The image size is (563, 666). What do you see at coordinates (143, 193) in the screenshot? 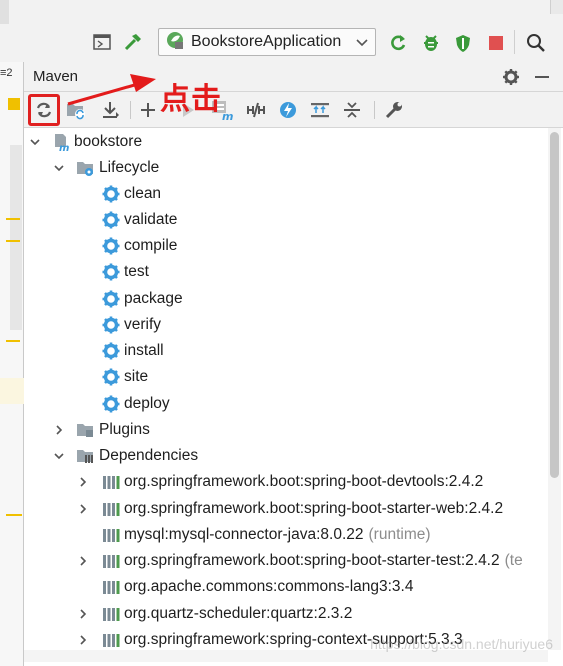
I see `goal-label: clean` at bounding box center [143, 193].